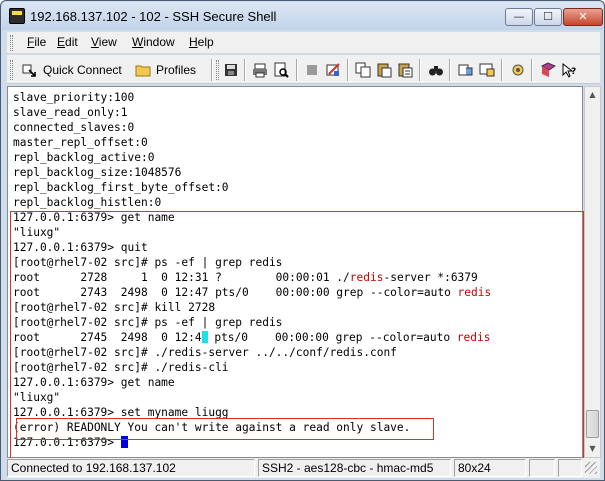 The height and width of the screenshot is (481, 605). Describe the element at coordinates (121, 412) in the screenshot. I see `terminal-line: 127.0.0.1:6379> set myname liugg` at that location.